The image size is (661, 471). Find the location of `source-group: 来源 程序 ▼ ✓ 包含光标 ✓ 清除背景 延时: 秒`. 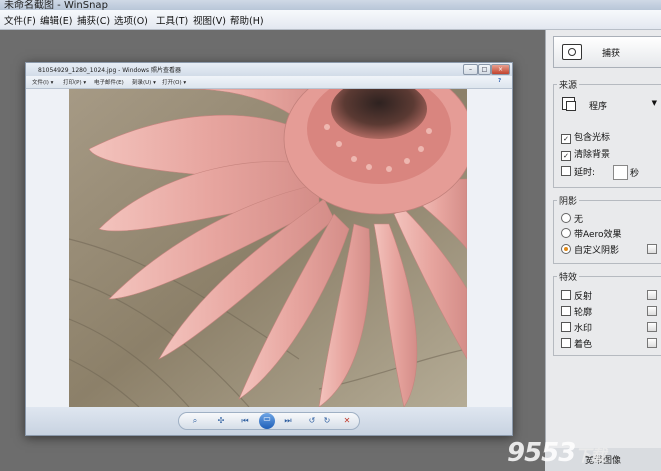

source-group: 来源 程序 ▼ ✓ 包含光标 ✓ 清除背景 延时: 秒 is located at coordinates (607, 133).